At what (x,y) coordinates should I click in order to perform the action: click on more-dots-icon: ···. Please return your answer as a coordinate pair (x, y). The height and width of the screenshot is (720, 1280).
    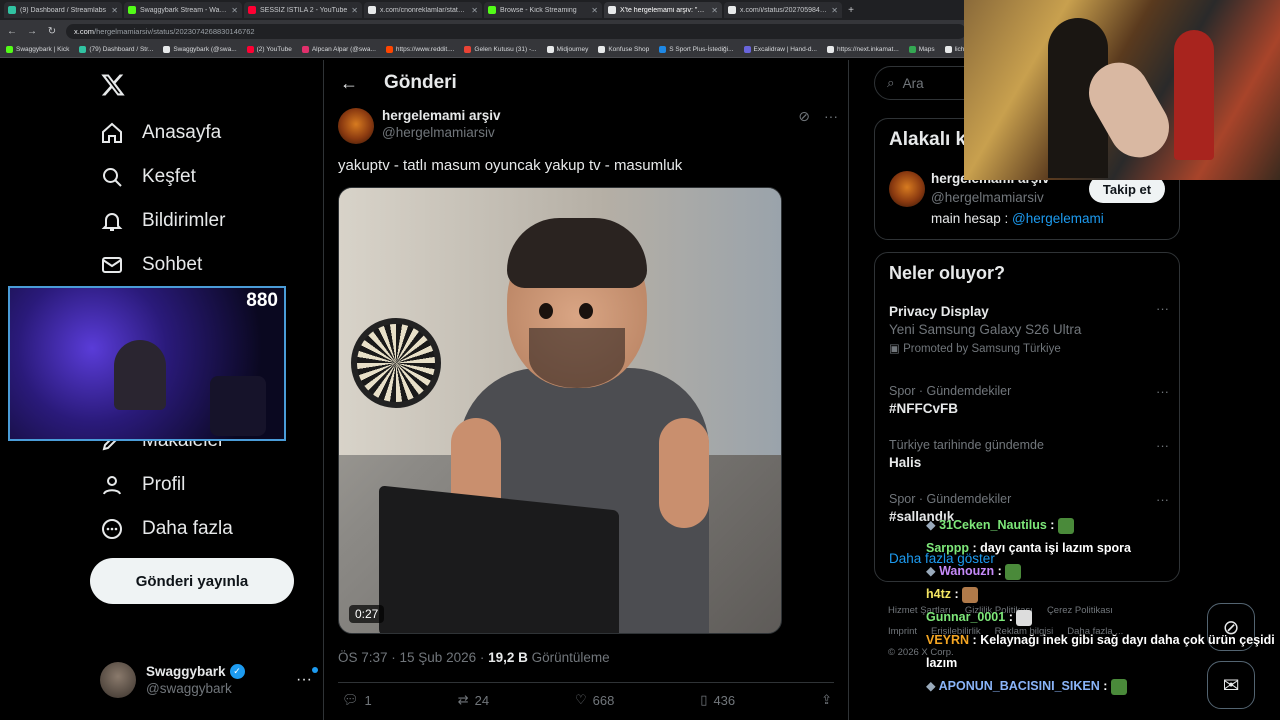
    Looking at the image, I should click on (307, 678).